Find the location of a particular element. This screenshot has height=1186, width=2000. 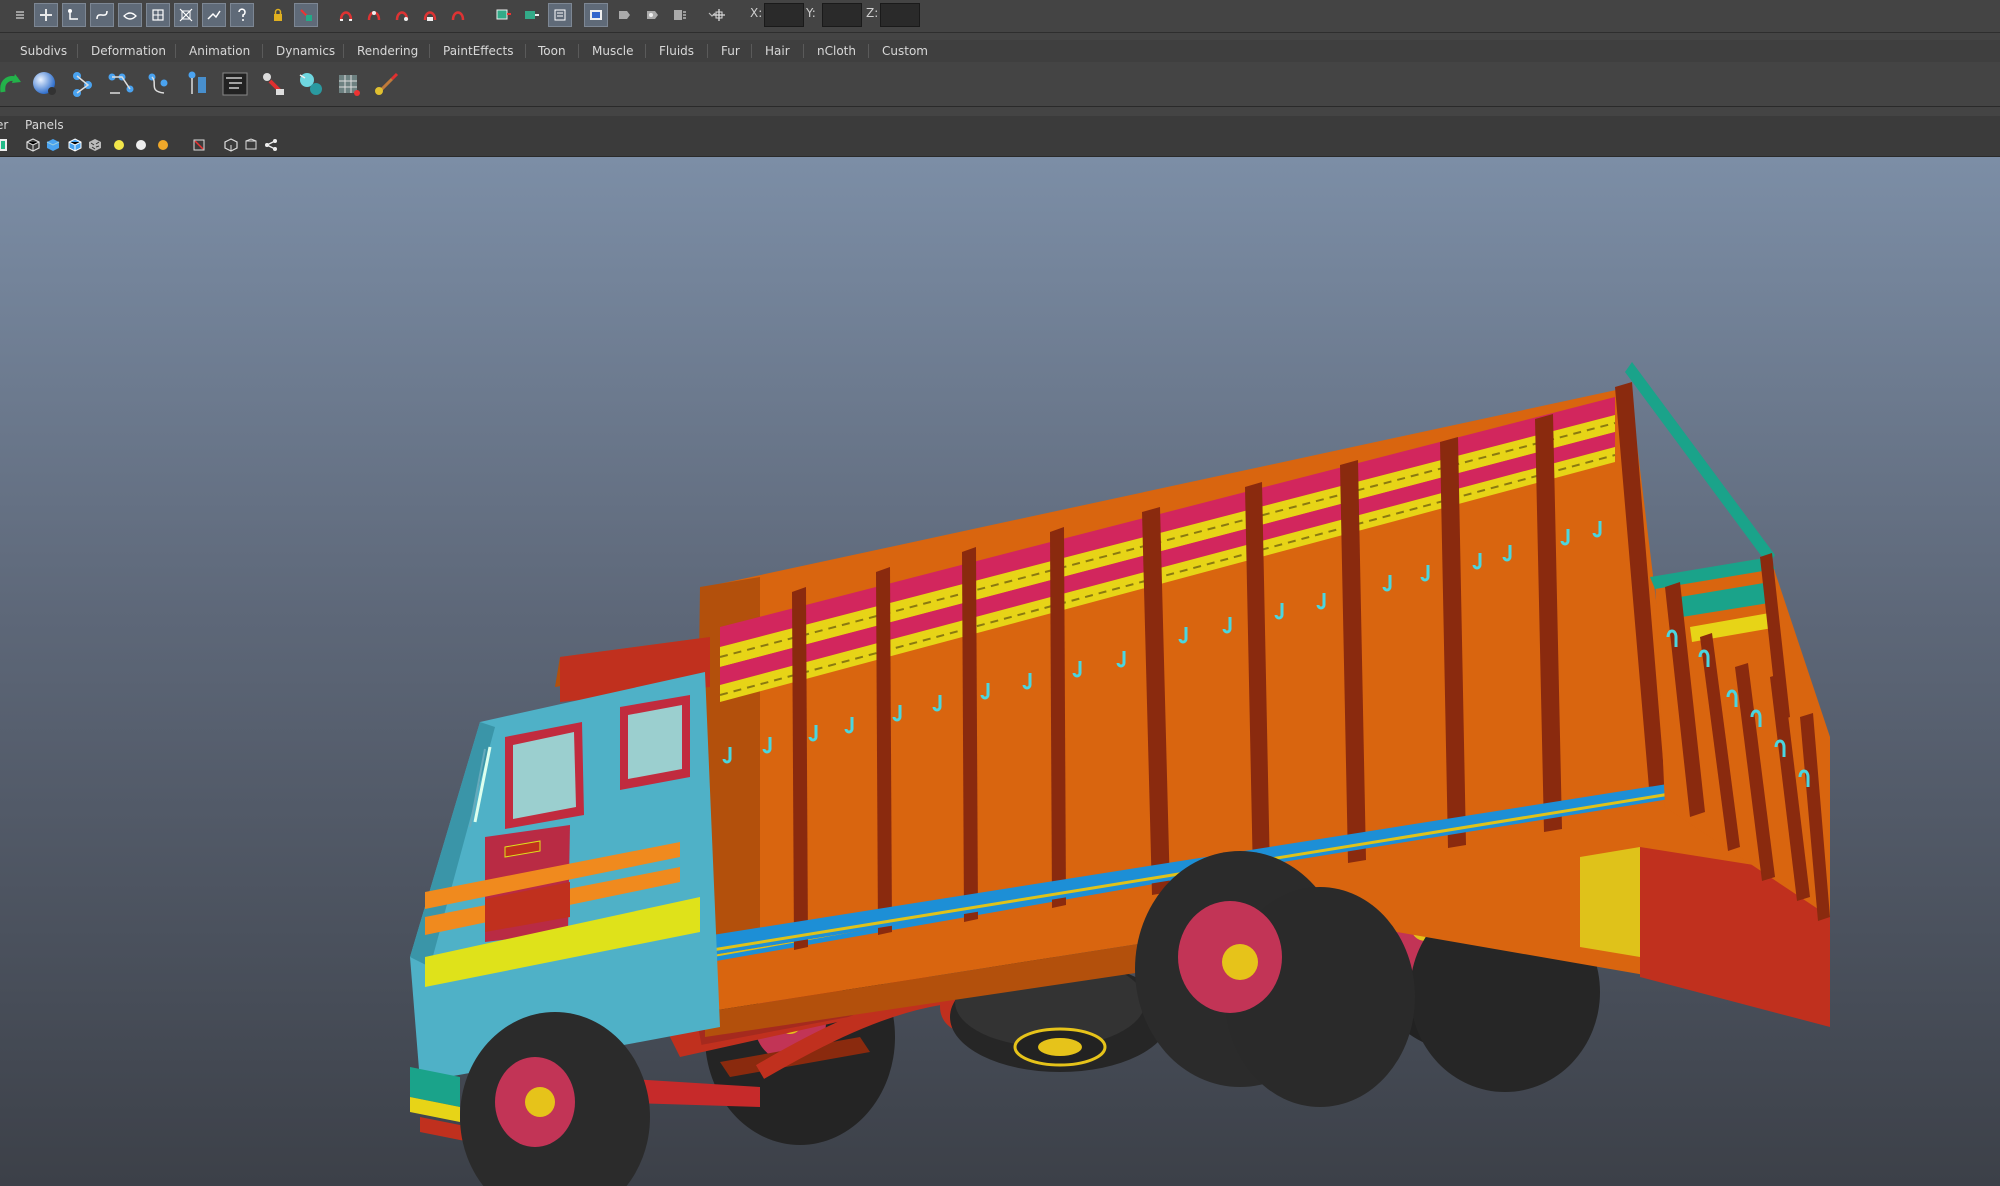

share-icon is located at coordinates (271, 145).